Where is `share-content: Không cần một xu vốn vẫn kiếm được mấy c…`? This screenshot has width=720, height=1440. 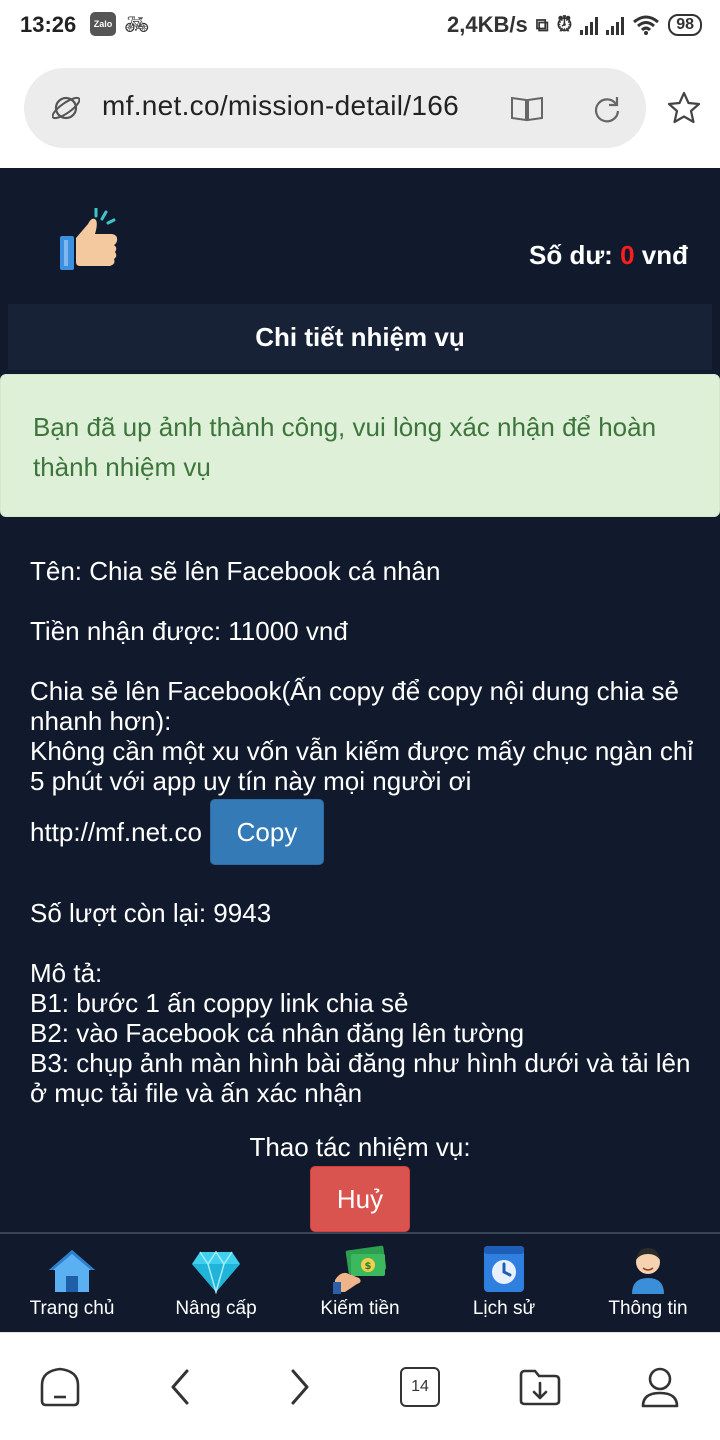 share-content: Không cần một xu vốn vẫn kiếm được mấy c… is located at coordinates (362, 766).